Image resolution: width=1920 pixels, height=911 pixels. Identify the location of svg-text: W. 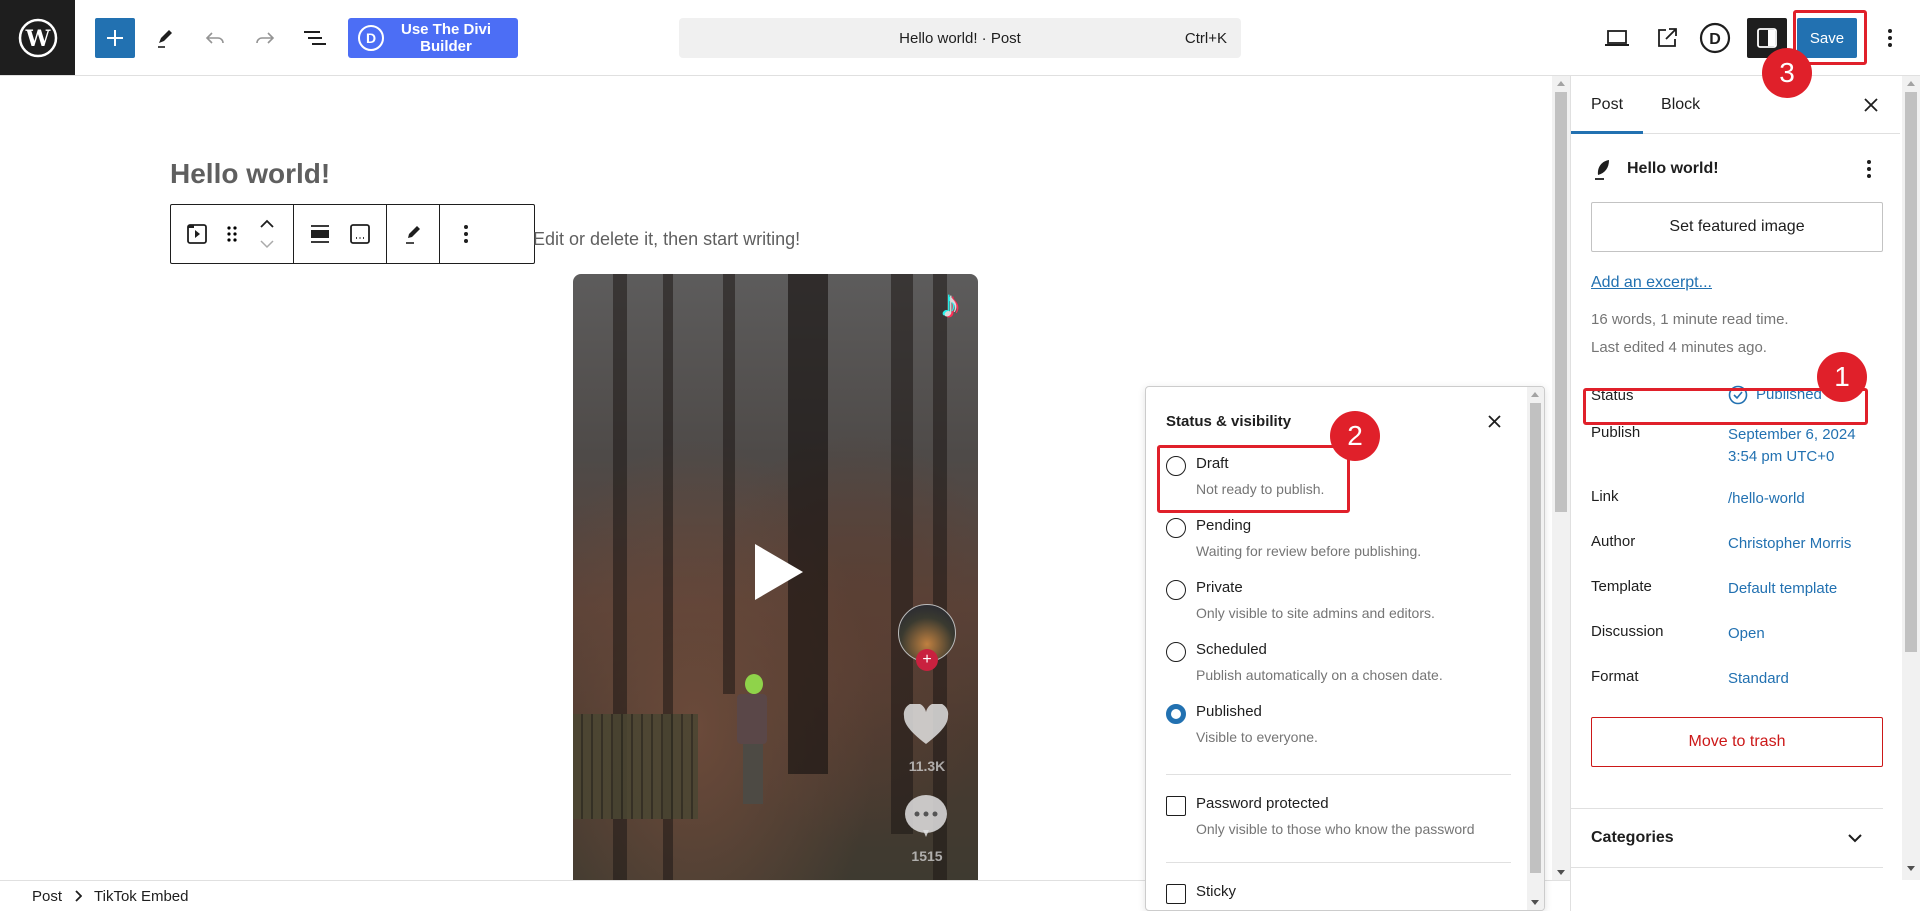
(37, 39).